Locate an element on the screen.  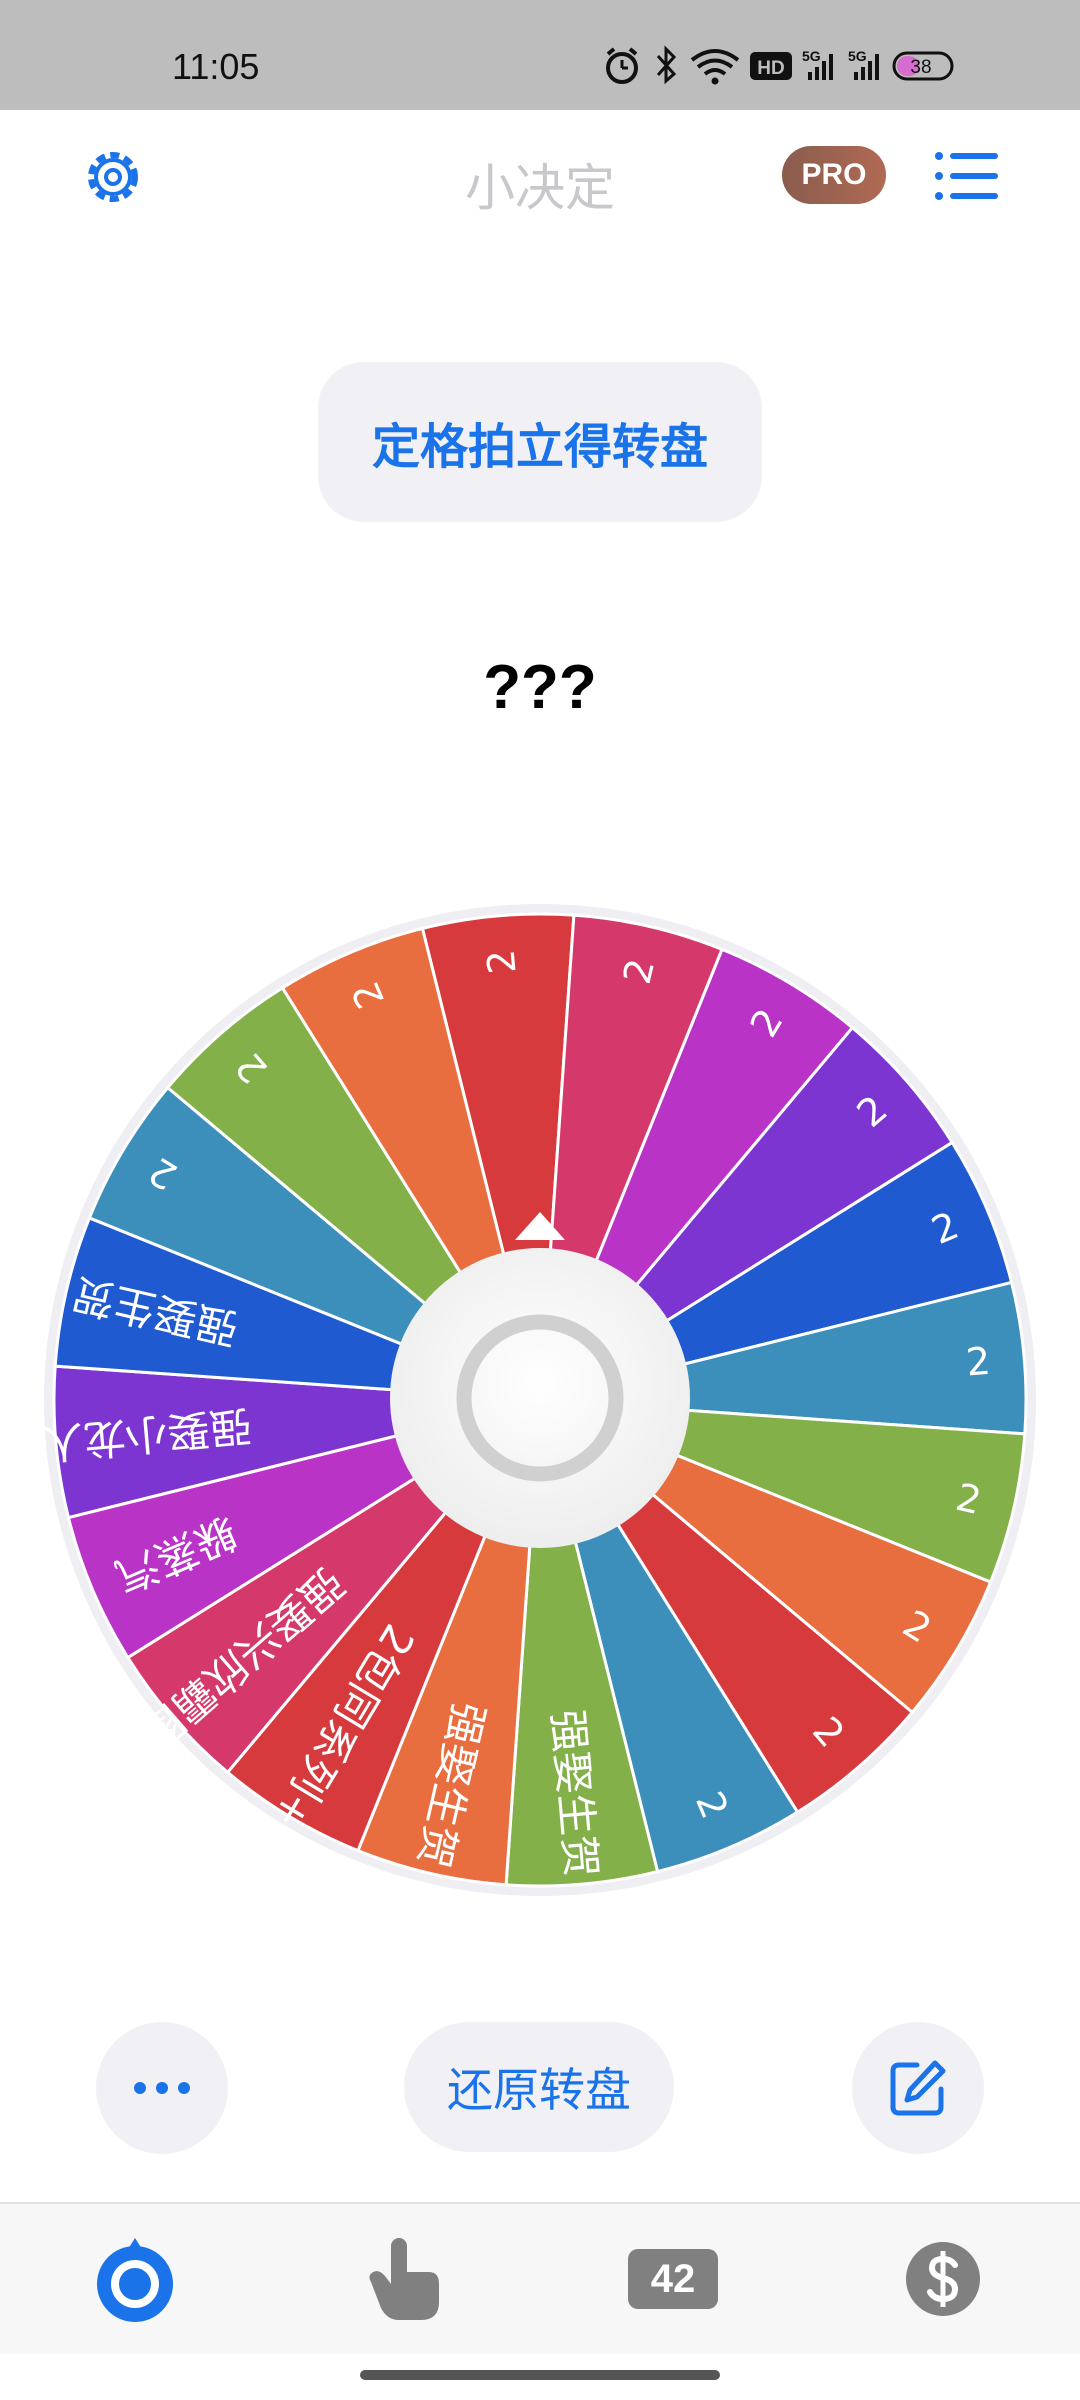
signal-icon-1: 5G is located at coordinates (817, 64).